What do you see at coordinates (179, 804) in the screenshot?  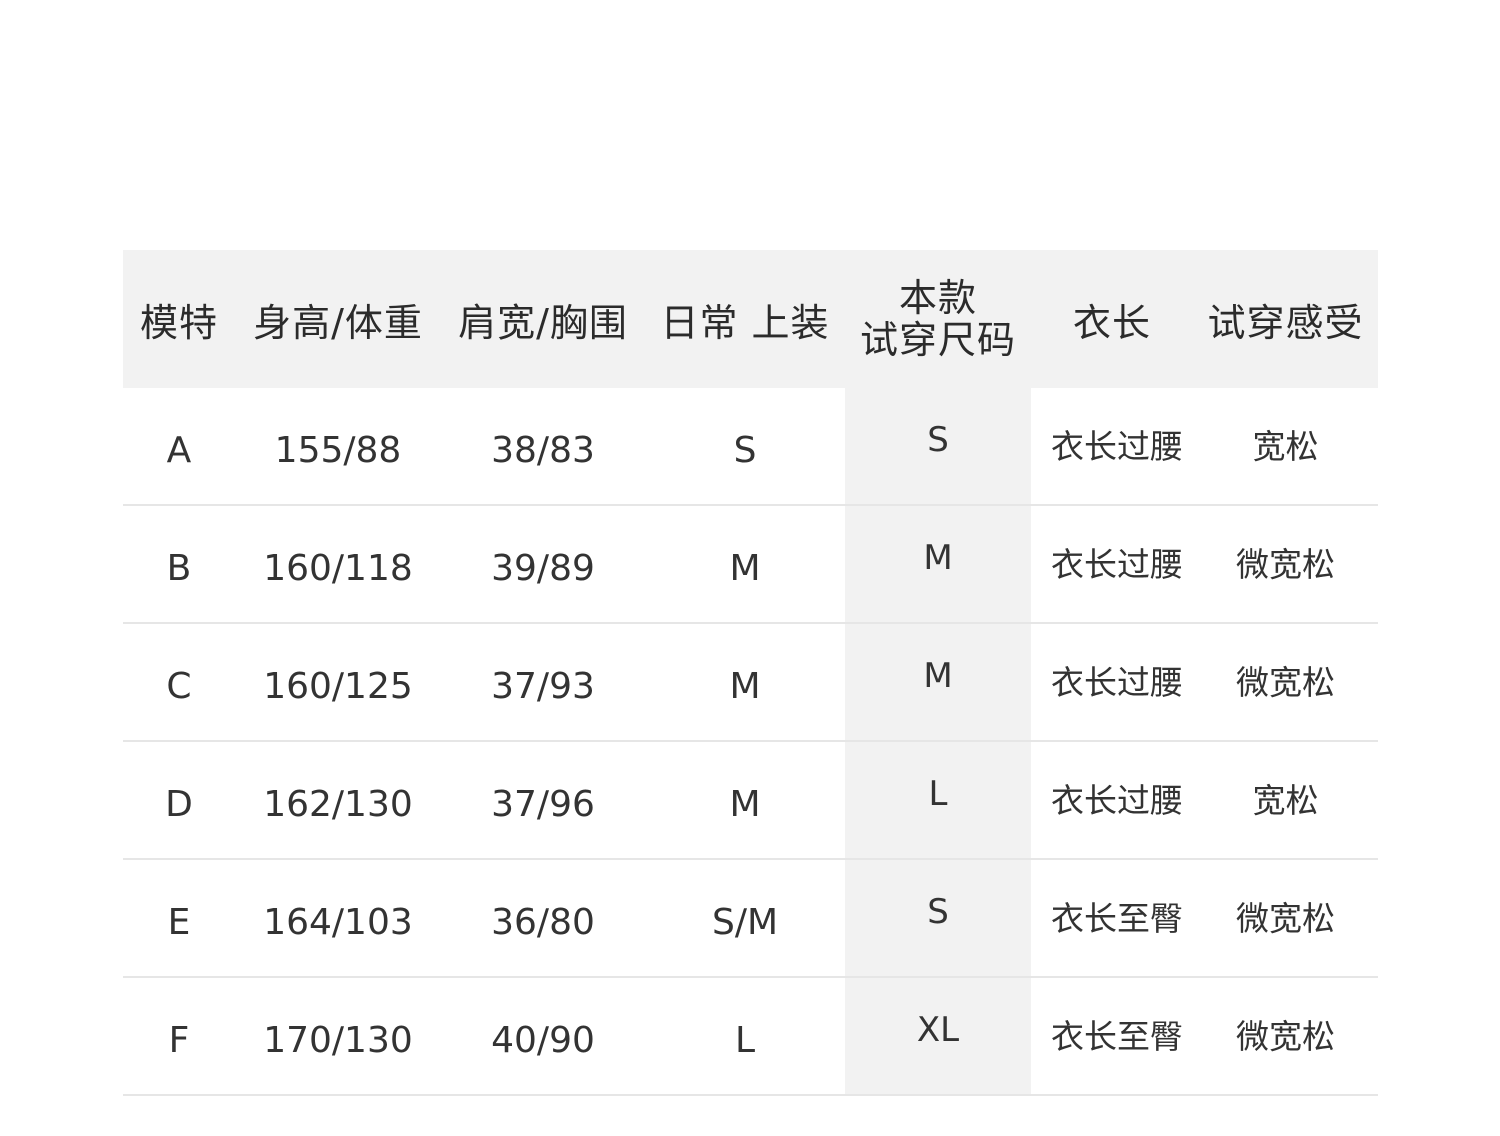 I see `cell-model: D` at bounding box center [179, 804].